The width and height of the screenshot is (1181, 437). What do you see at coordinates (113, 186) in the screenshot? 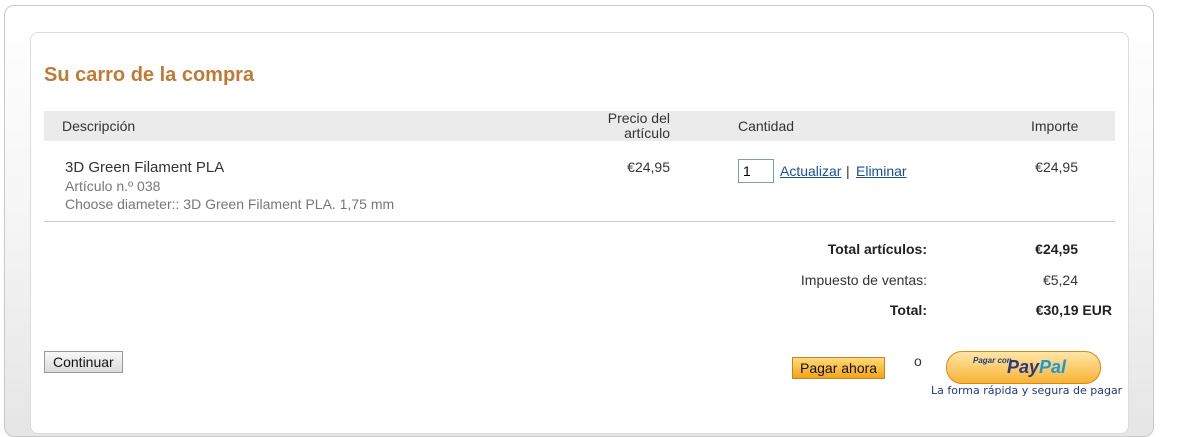
I see `item-article-number: Artículo n.º 038` at bounding box center [113, 186].